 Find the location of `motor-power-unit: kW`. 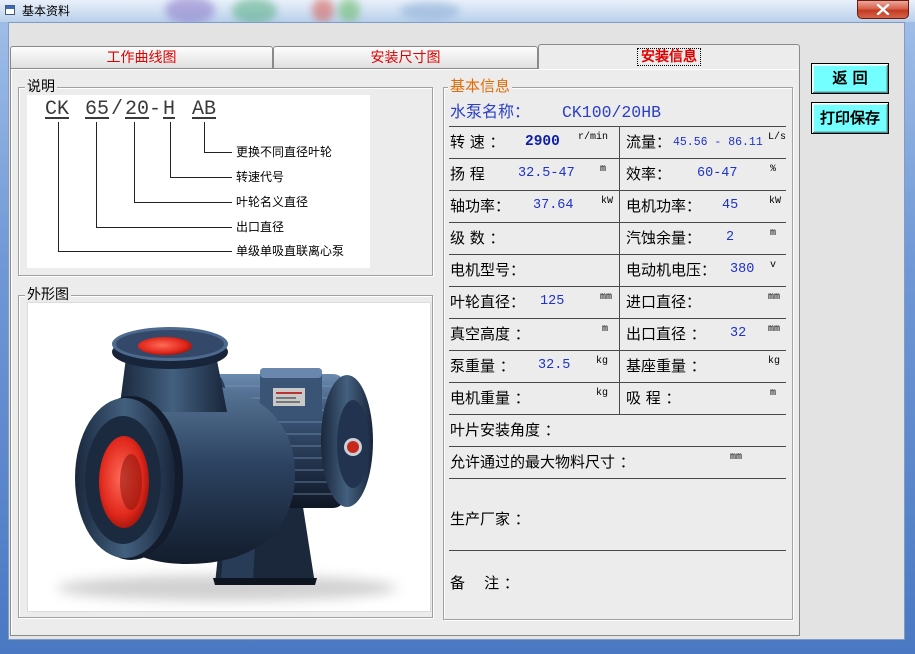

motor-power-unit: kW is located at coordinates (775, 201).